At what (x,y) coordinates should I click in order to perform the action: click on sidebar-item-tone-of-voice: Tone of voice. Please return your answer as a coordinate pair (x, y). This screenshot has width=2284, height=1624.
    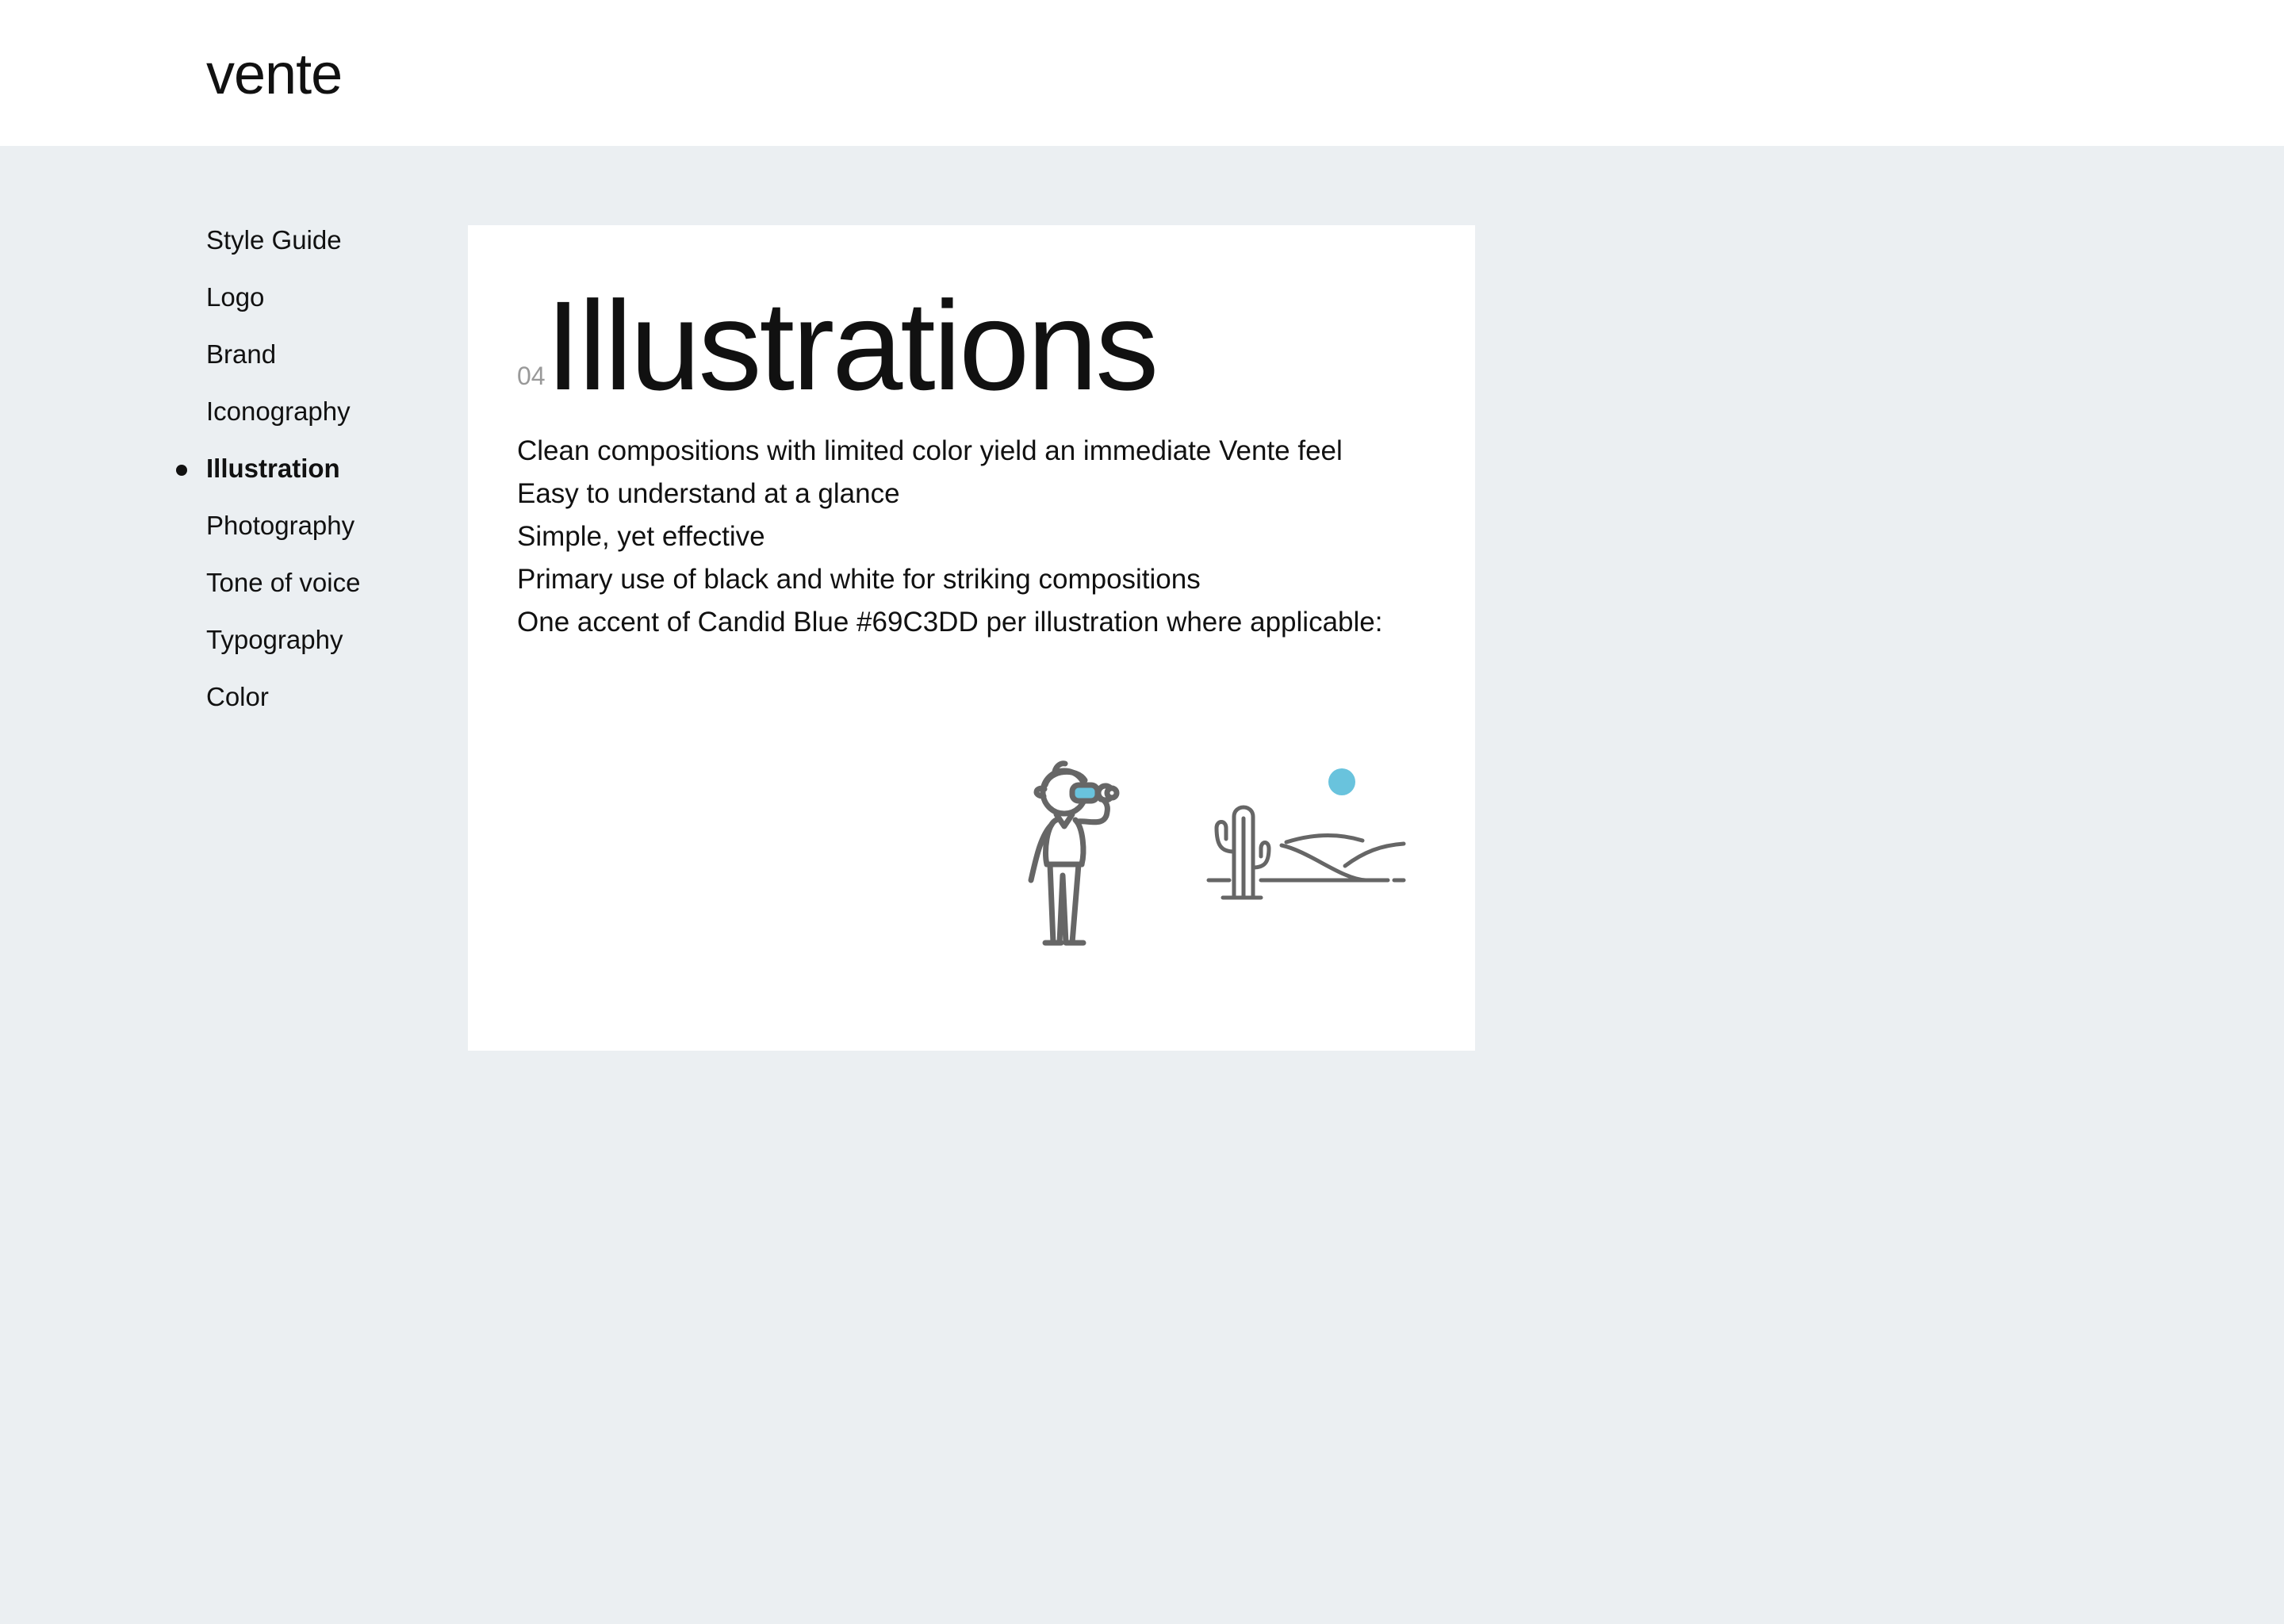
    Looking at the image, I should click on (230, 585).